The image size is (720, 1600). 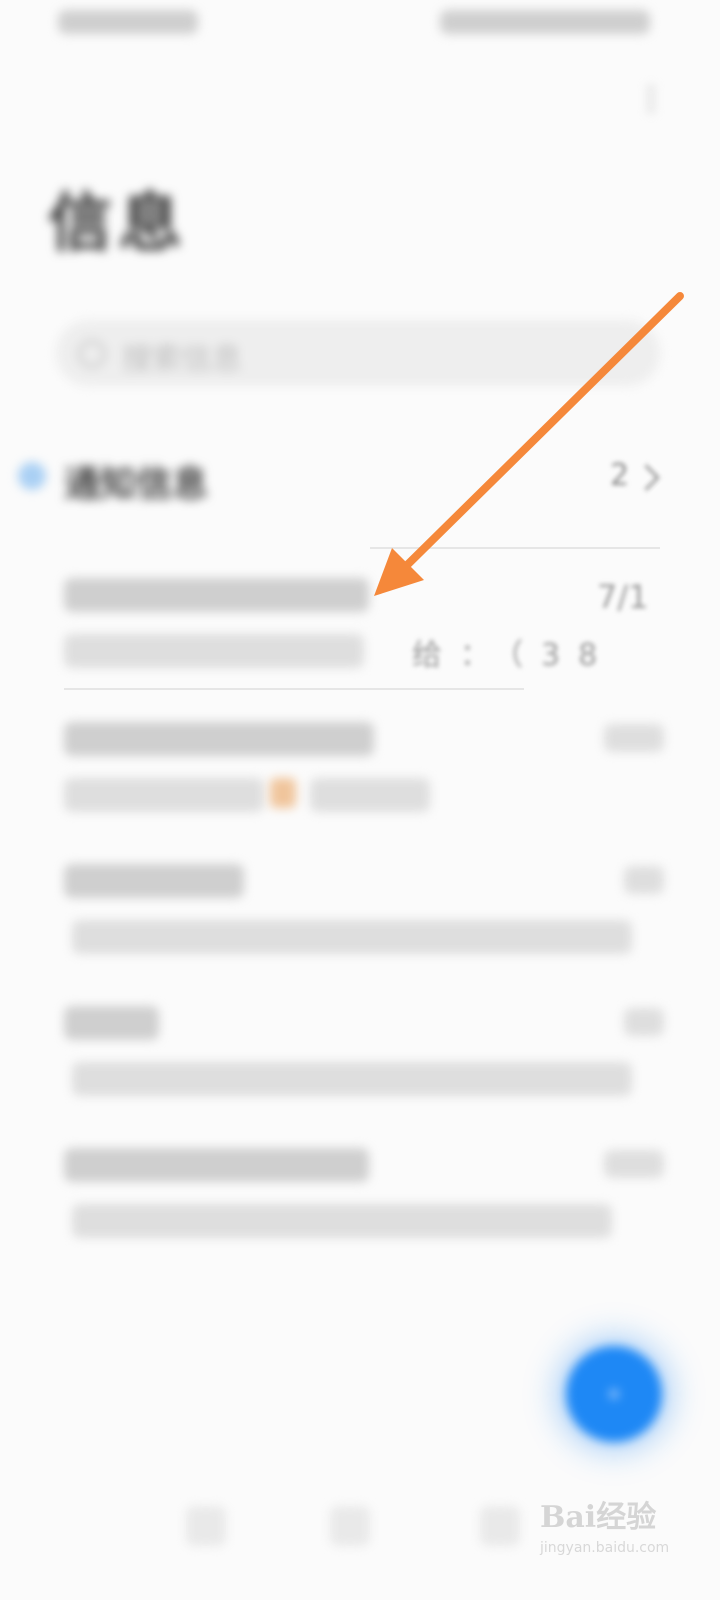 I want to click on watermark-url: jingyan.baidu.com, so click(x=605, y=1548).